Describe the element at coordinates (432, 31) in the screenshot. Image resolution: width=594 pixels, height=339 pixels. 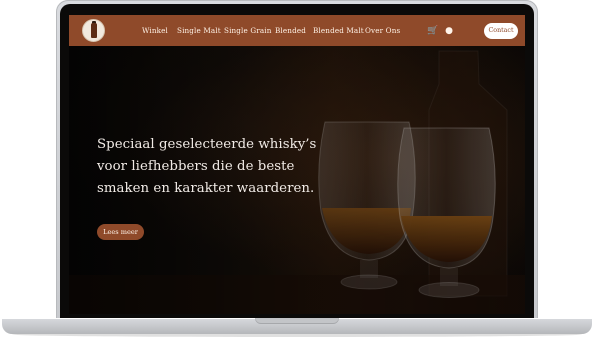
I see `cart-icon: 🛒` at that location.